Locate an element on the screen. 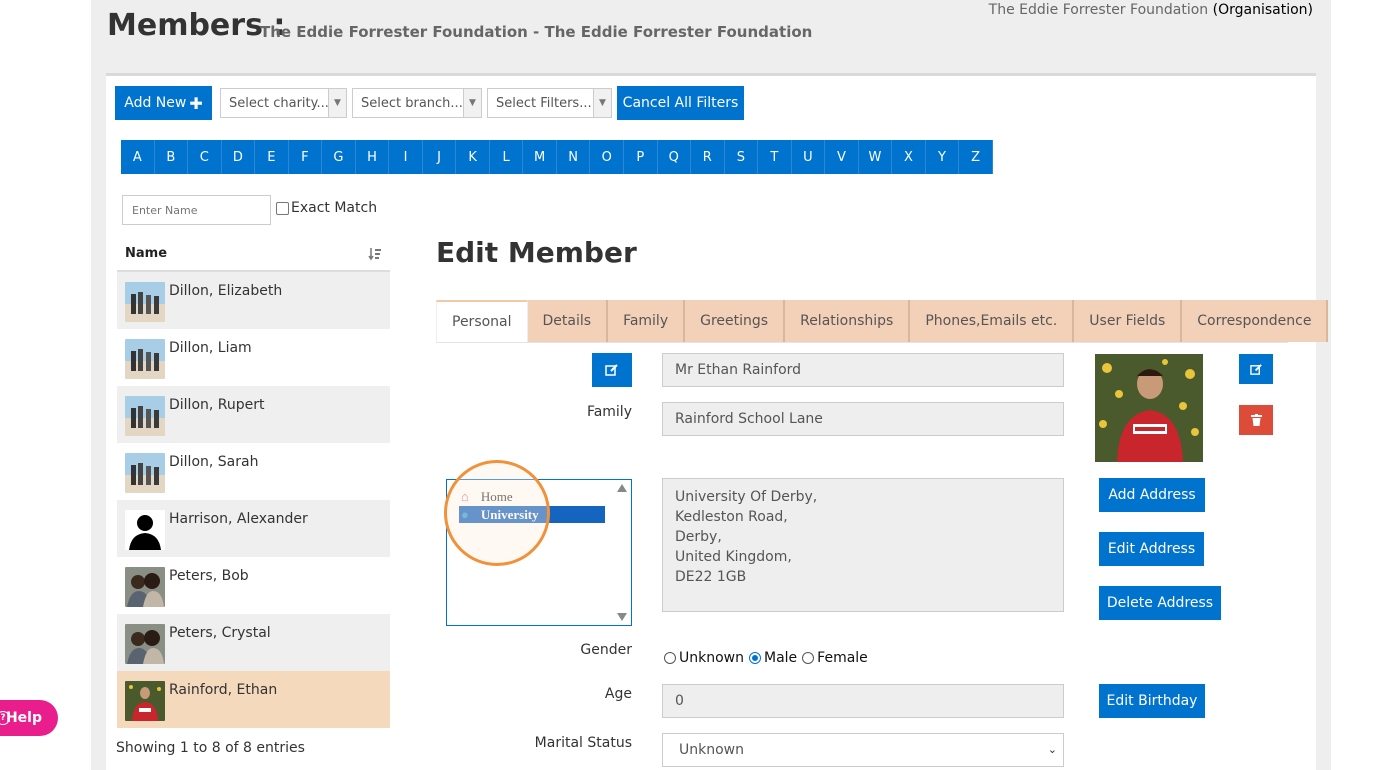  gender-label-male: Male is located at coordinates (781, 658).